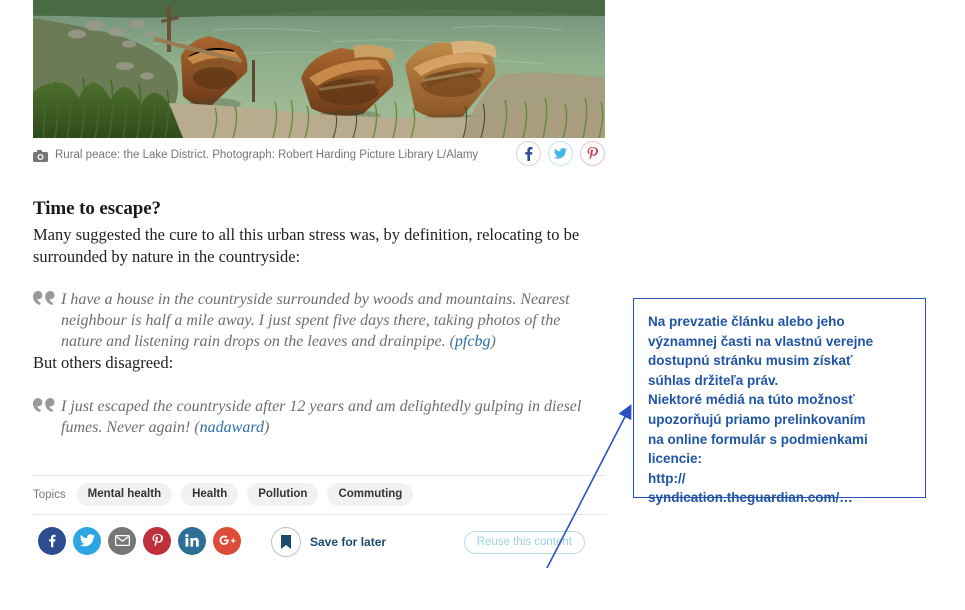 The image size is (965, 610). Describe the element at coordinates (157, 540) in the screenshot. I see `pinterest-share-button` at that location.